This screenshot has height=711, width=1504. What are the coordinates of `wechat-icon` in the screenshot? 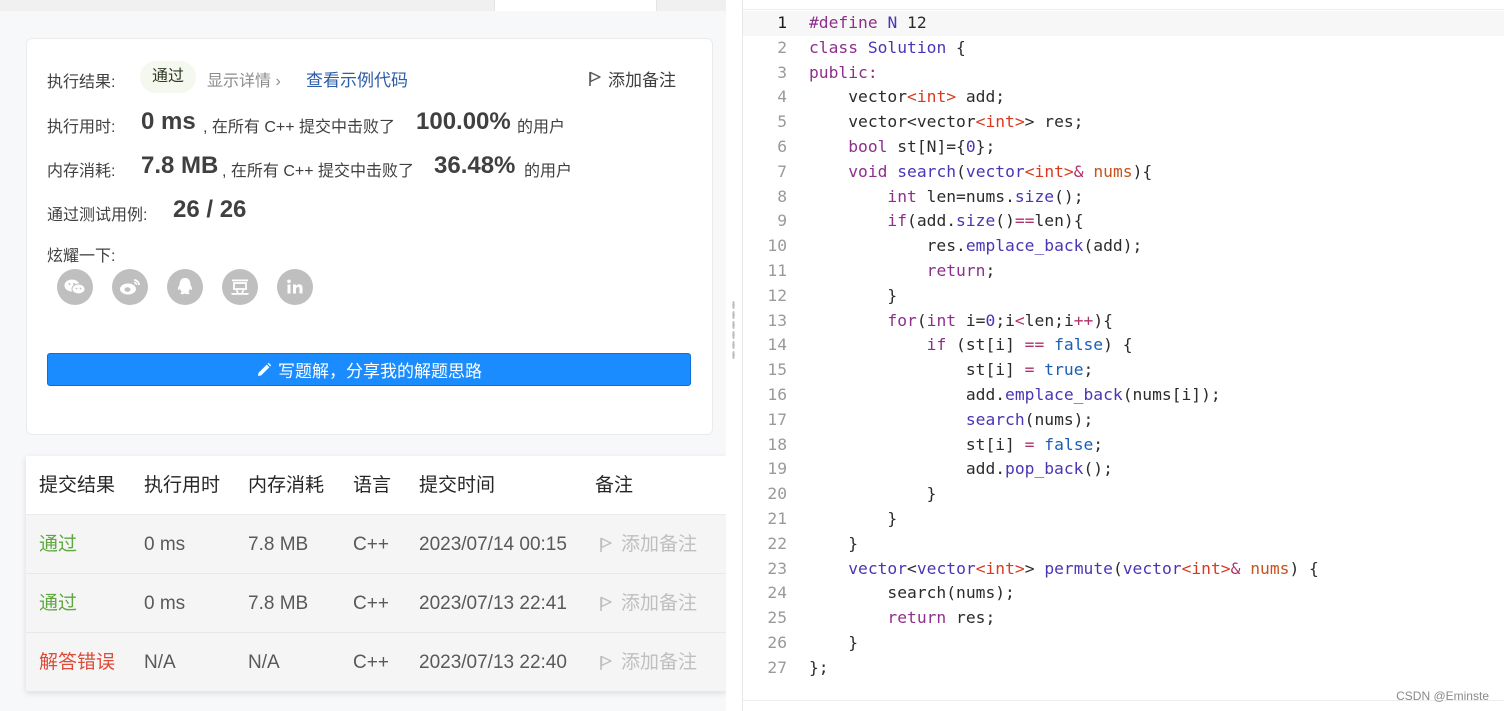 It's located at (75, 287).